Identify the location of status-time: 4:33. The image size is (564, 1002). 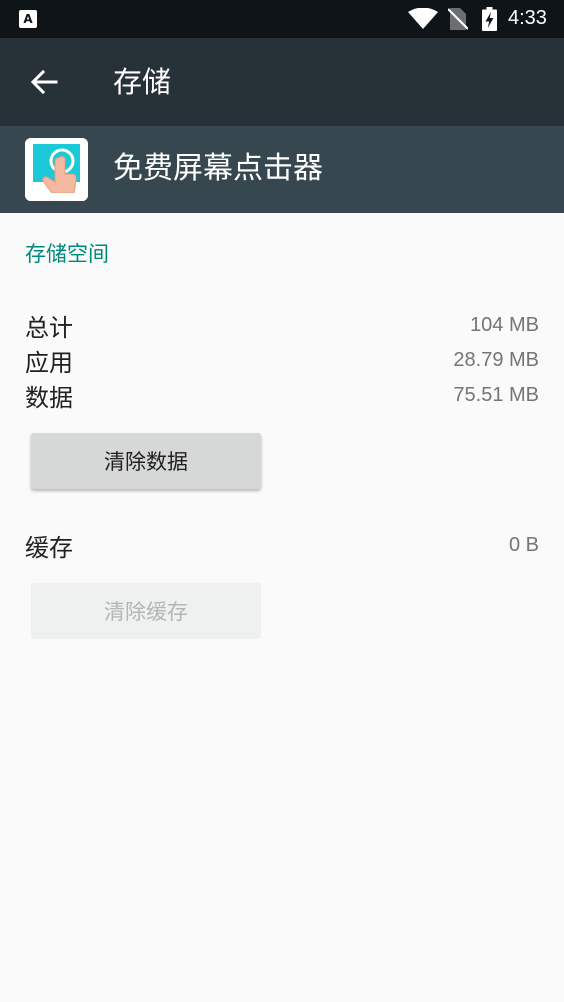
(527, 18).